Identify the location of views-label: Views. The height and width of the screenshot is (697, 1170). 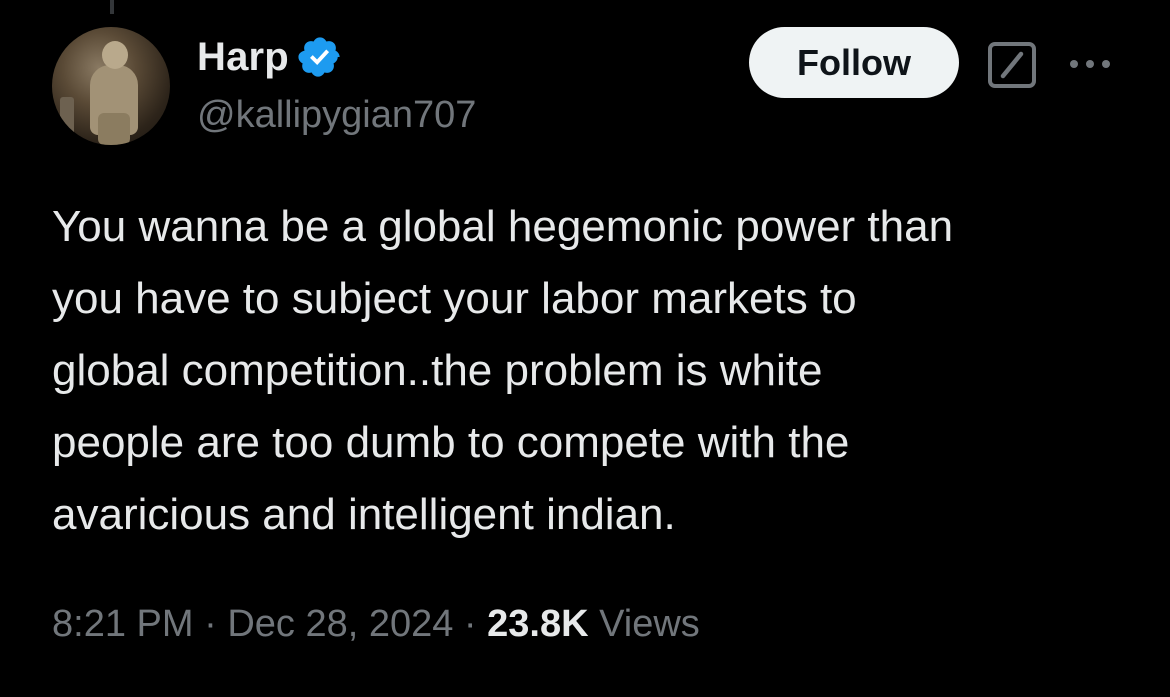
(644, 624).